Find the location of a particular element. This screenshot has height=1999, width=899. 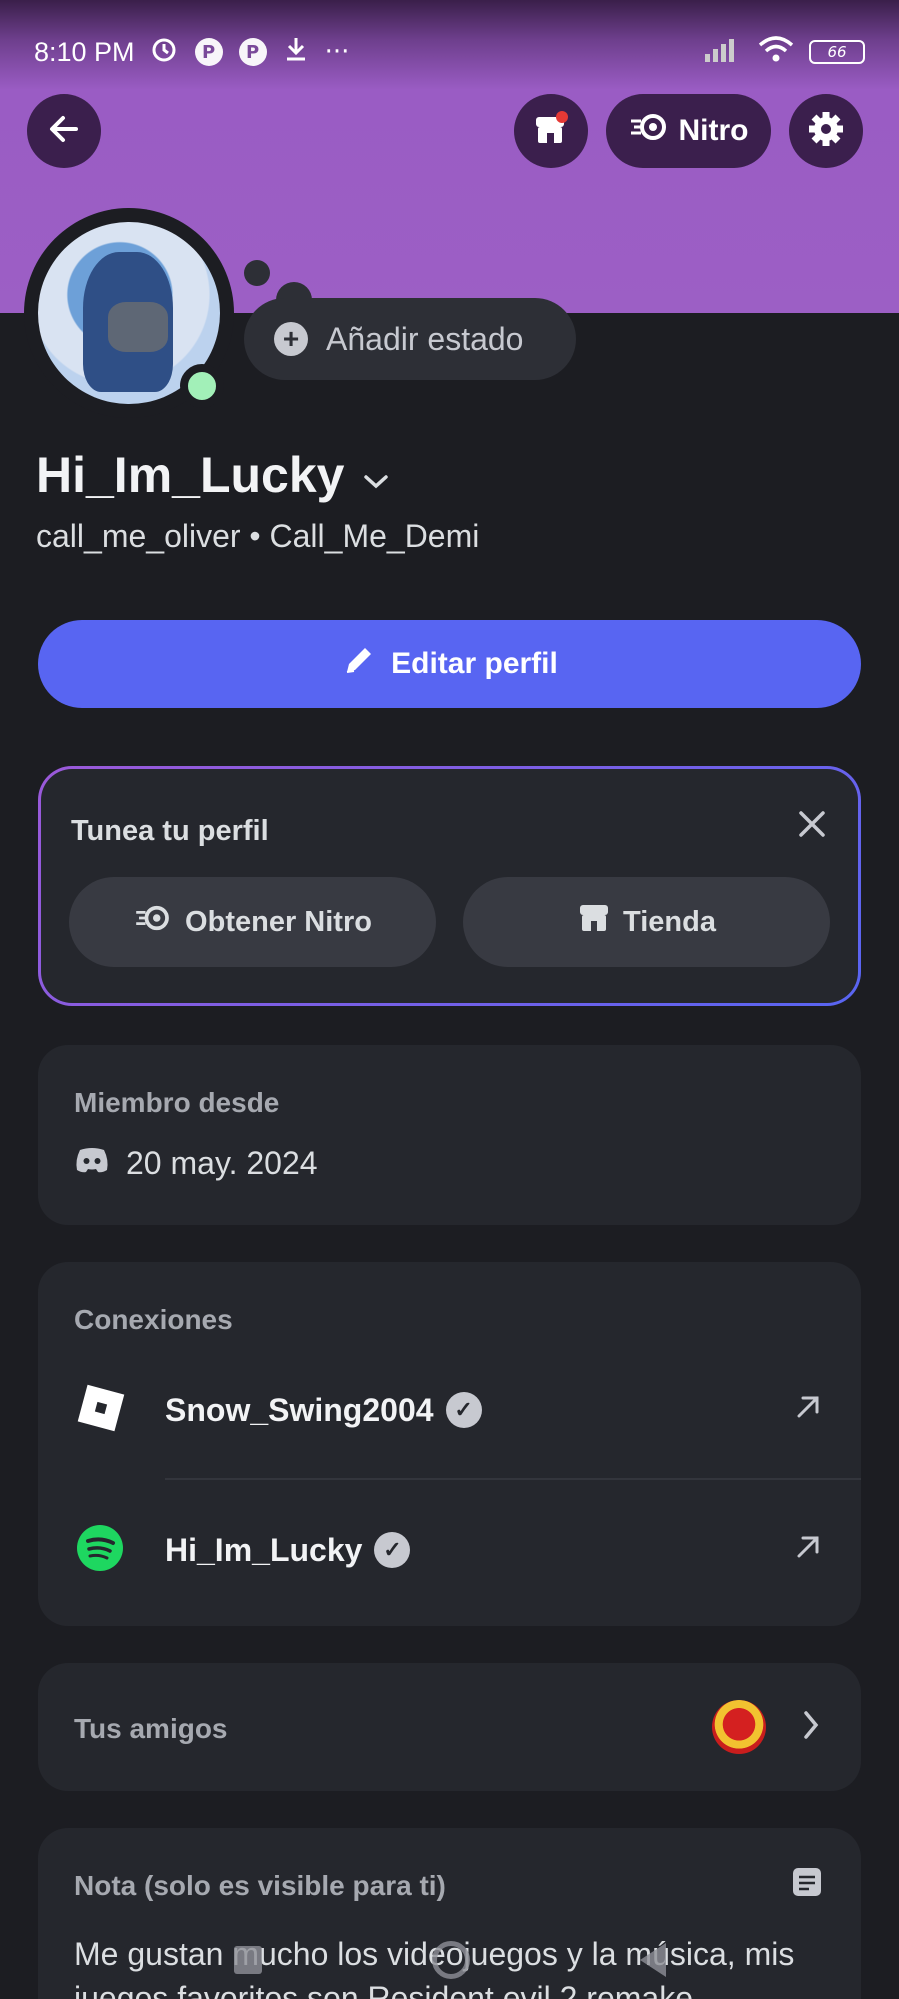

member-since-row: 20 may. 2024 is located at coordinates (196, 1163).